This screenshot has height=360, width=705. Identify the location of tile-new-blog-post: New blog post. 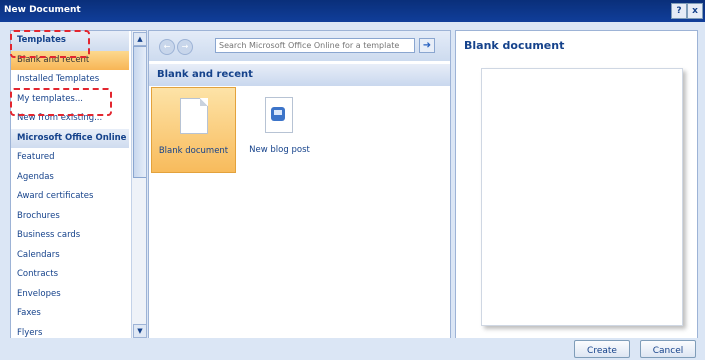
(279, 130).